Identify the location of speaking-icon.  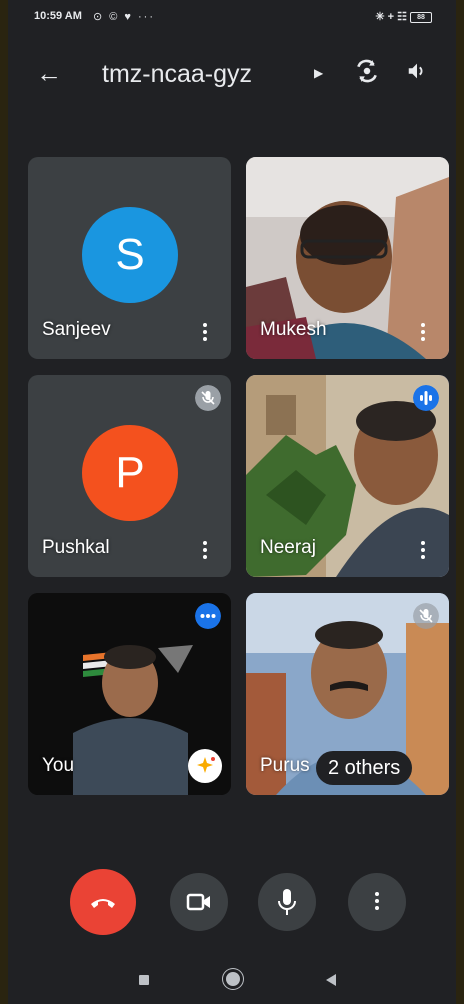
(426, 398).